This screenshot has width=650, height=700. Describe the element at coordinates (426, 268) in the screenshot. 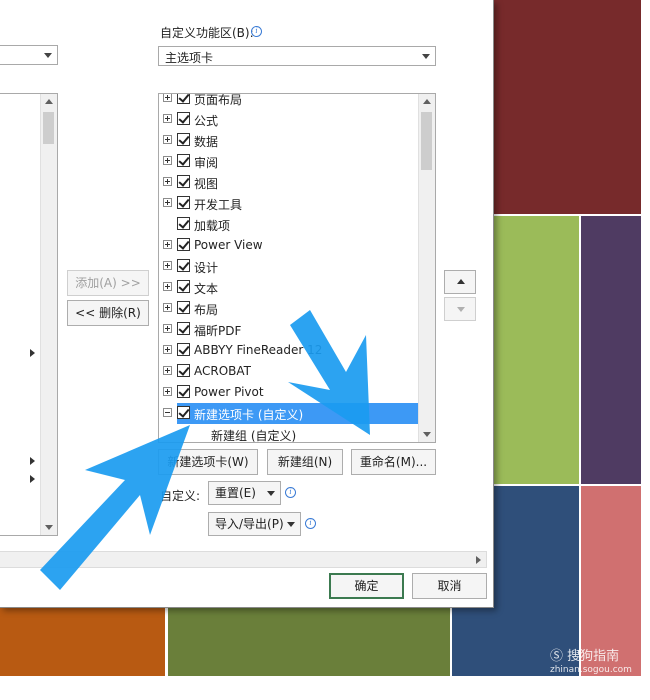

I see `ribbon-tree-scrollbar` at that location.